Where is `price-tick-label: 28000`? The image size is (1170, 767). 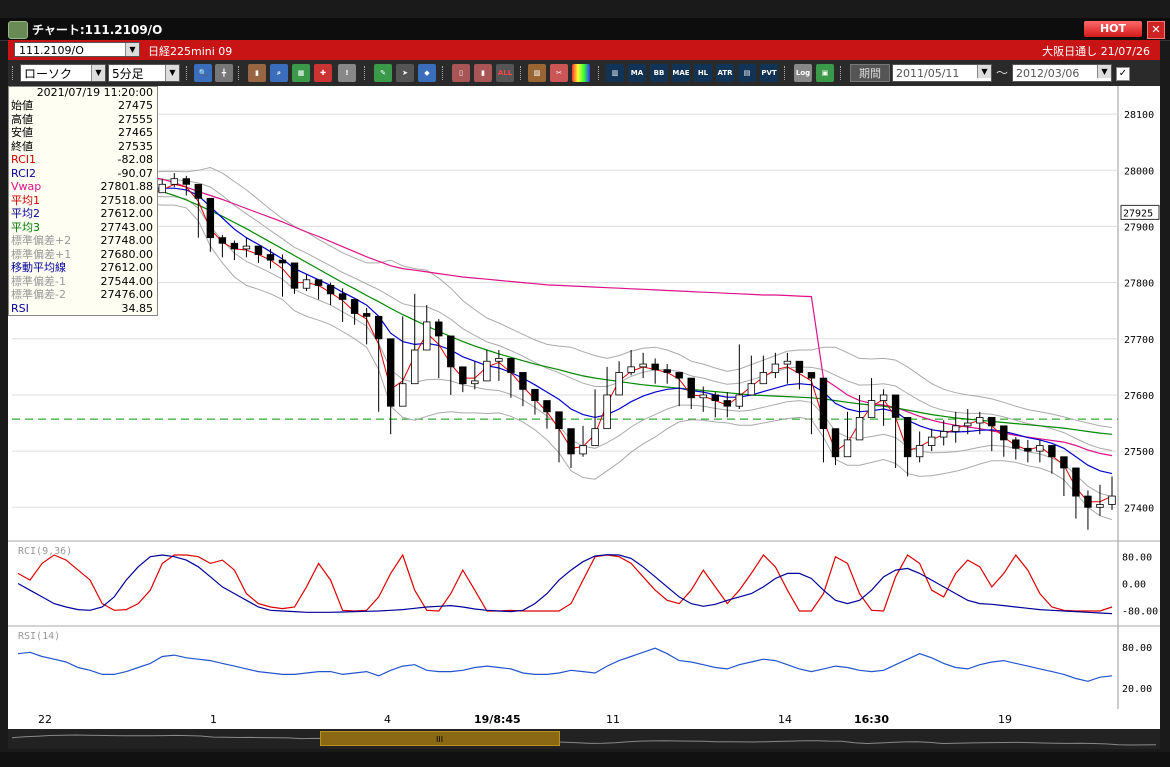 price-tick-label: 28000 is located at coordinates (1139, 171).